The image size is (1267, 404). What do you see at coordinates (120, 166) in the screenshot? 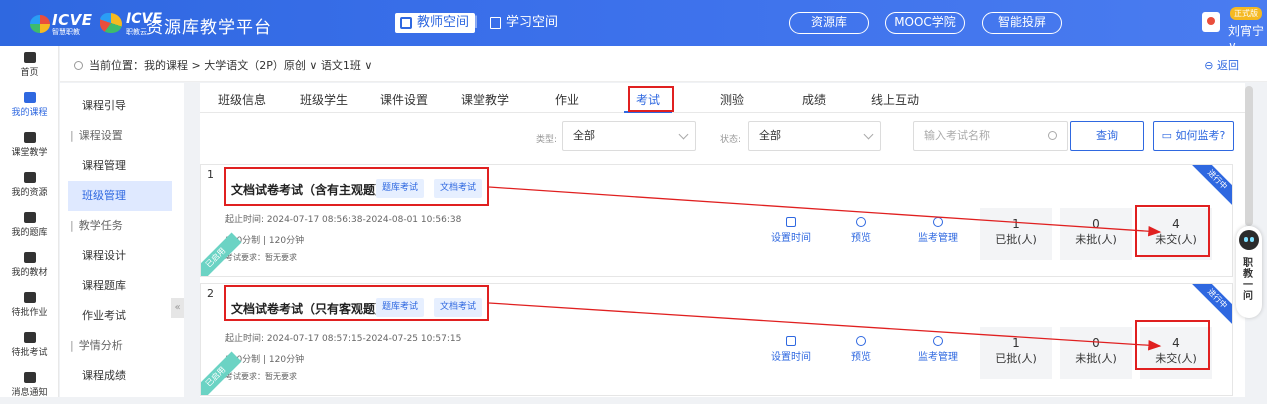
I see `menu-course-management: 课程管理` at bounding box center [120, 166].